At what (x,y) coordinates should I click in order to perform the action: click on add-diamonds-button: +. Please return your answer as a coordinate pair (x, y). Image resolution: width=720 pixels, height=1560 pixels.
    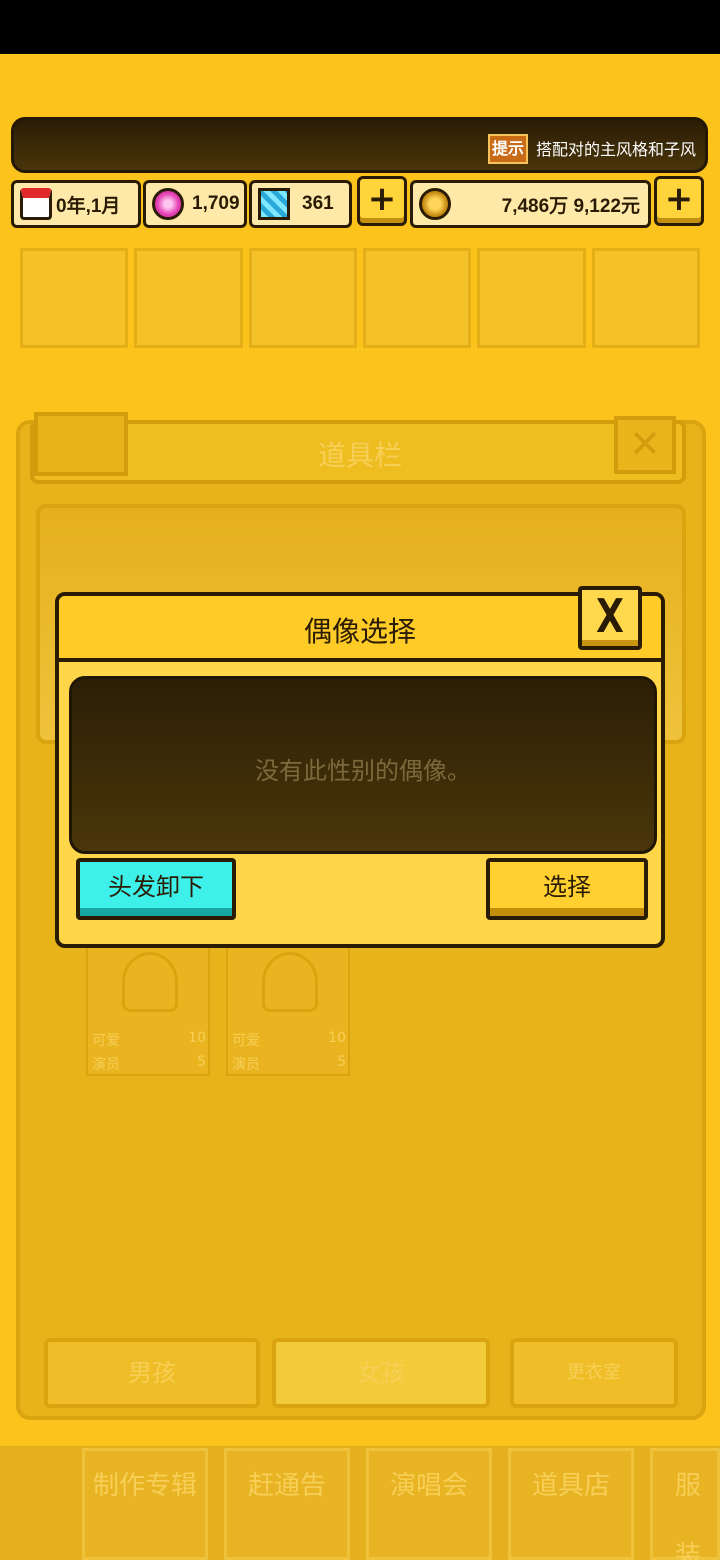
    Looking at the image, I should click on (382, 201).